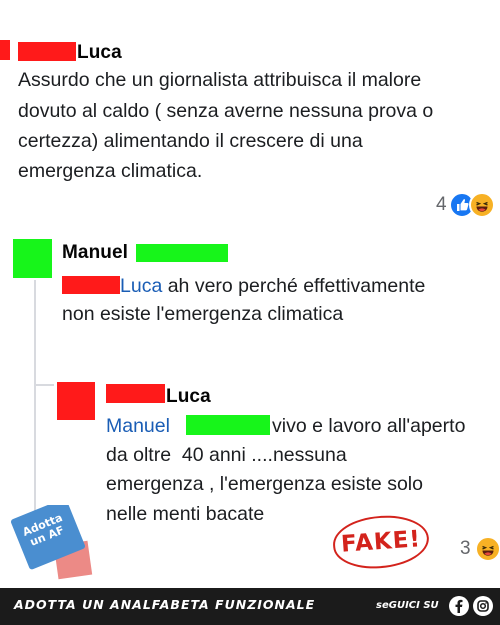 The image size is (500, 625). Describe the element at coordinates (459, 606) in the screenshot. I see `facebook-icon` at that location.